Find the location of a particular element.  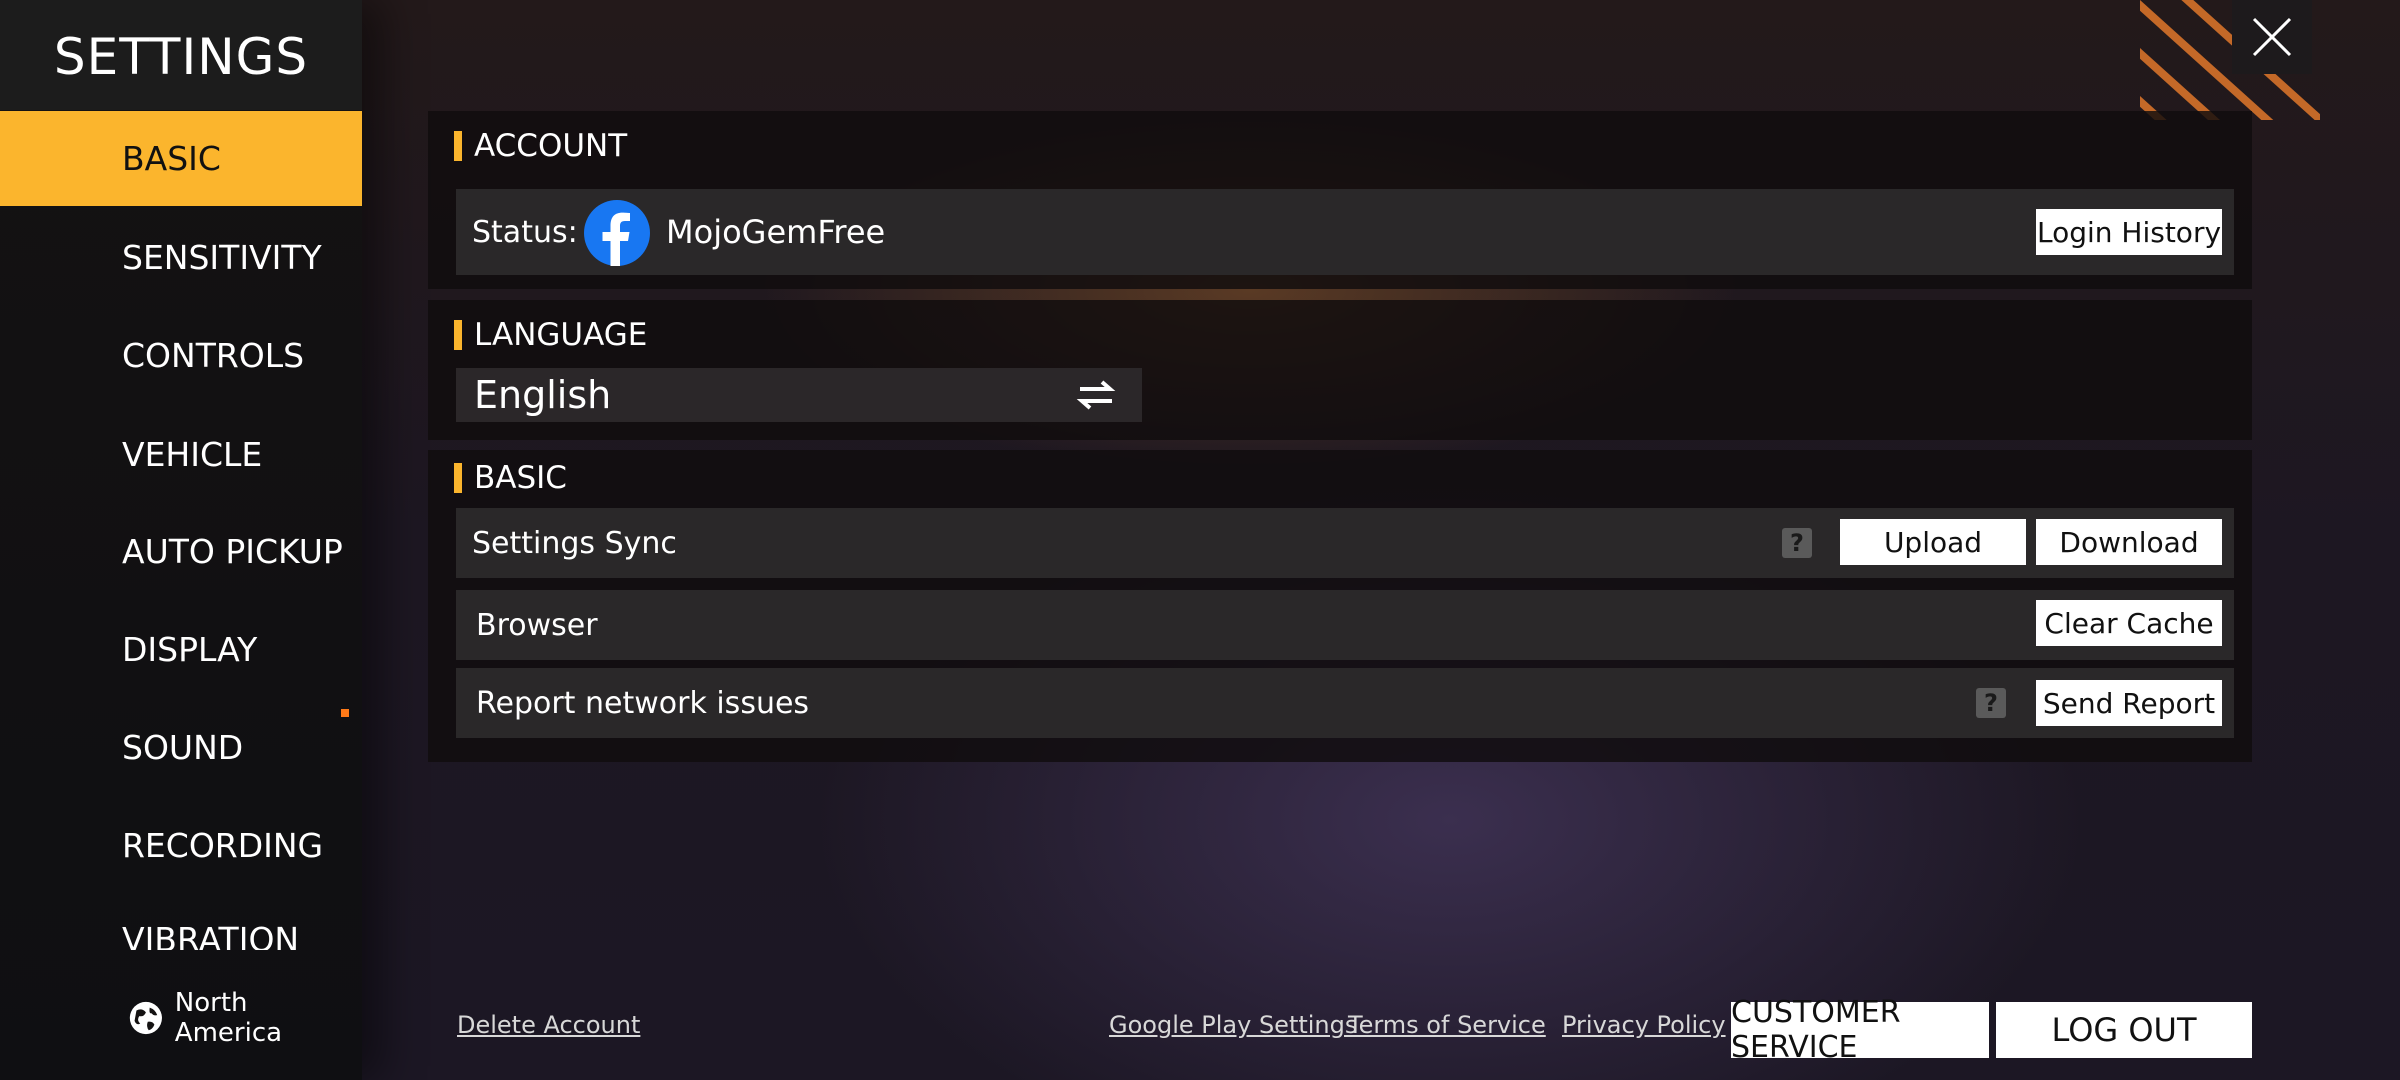

swap-icon is located at coordinates (1096, 395).